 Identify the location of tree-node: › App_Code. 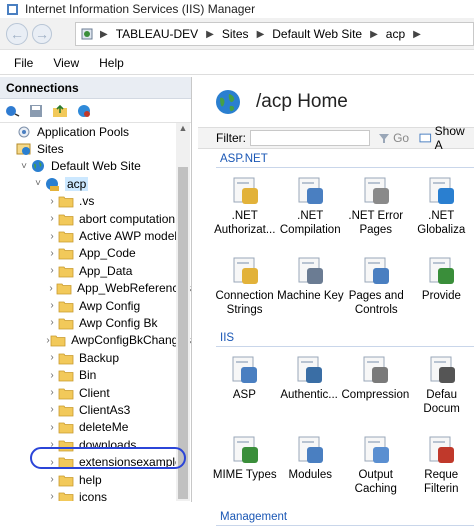
(95, 253).